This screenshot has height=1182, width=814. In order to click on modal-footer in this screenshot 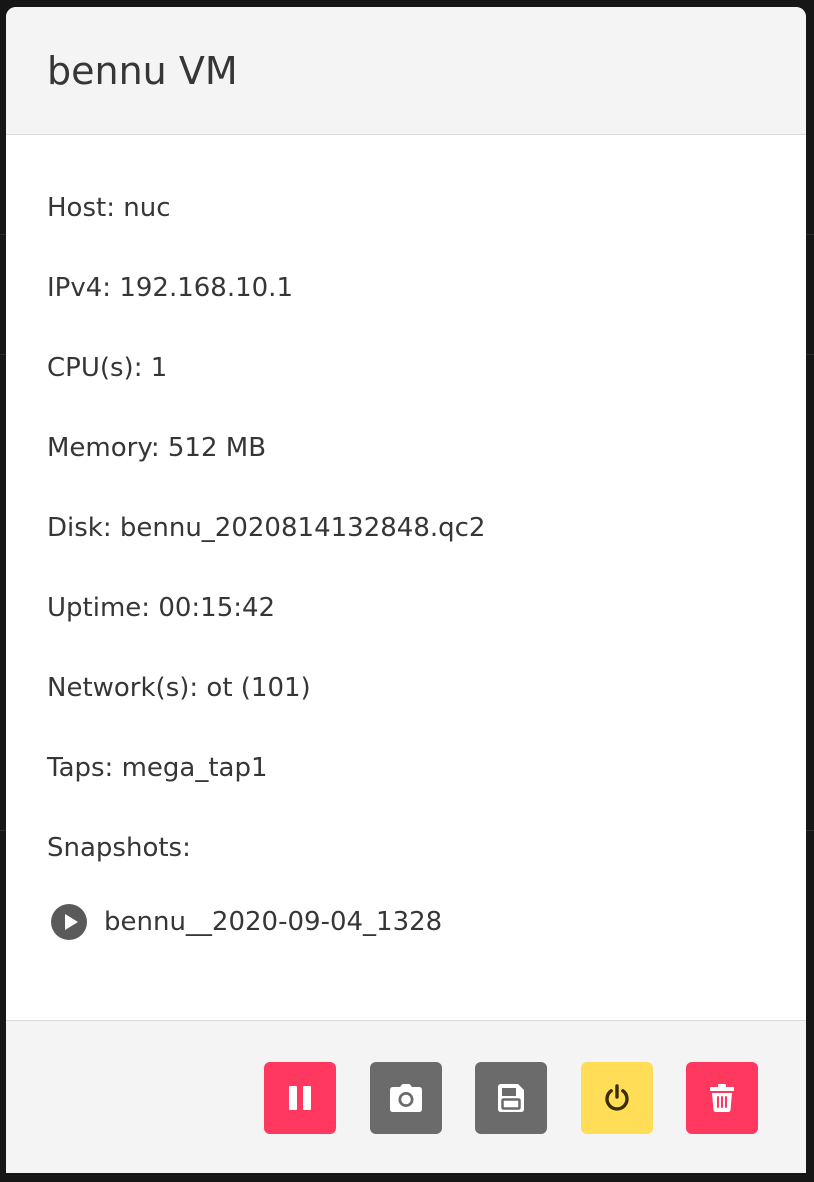, I will do `click(406, 1096)`.